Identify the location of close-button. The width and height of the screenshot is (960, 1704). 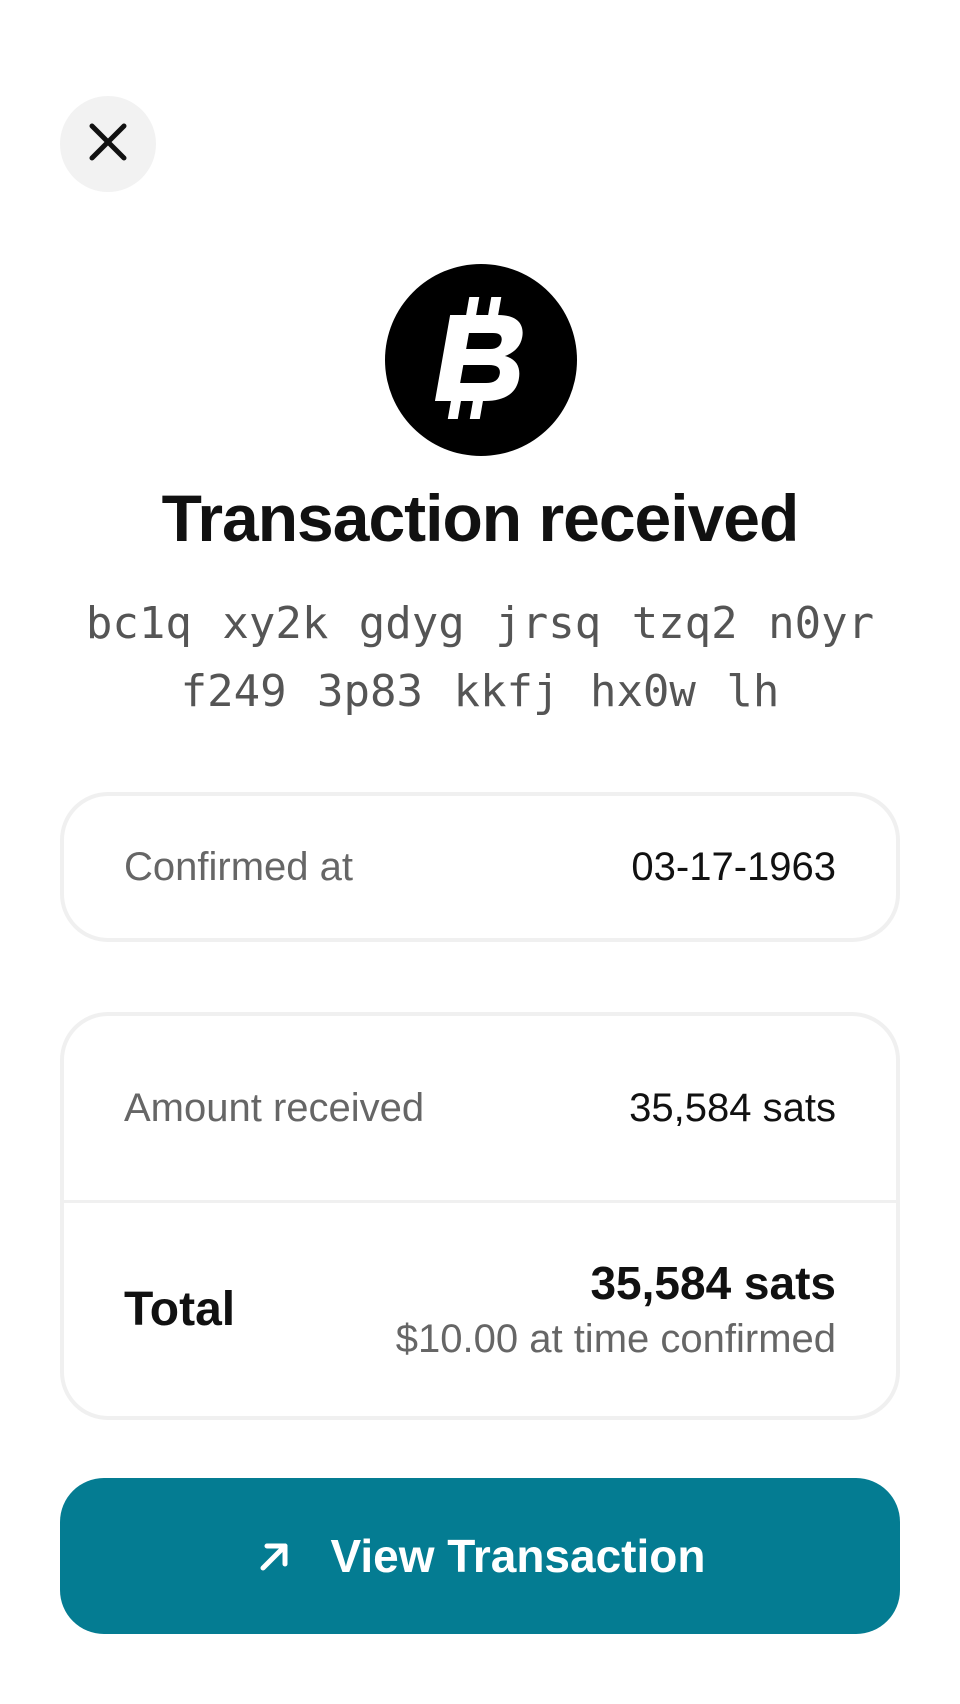
(108, 144).